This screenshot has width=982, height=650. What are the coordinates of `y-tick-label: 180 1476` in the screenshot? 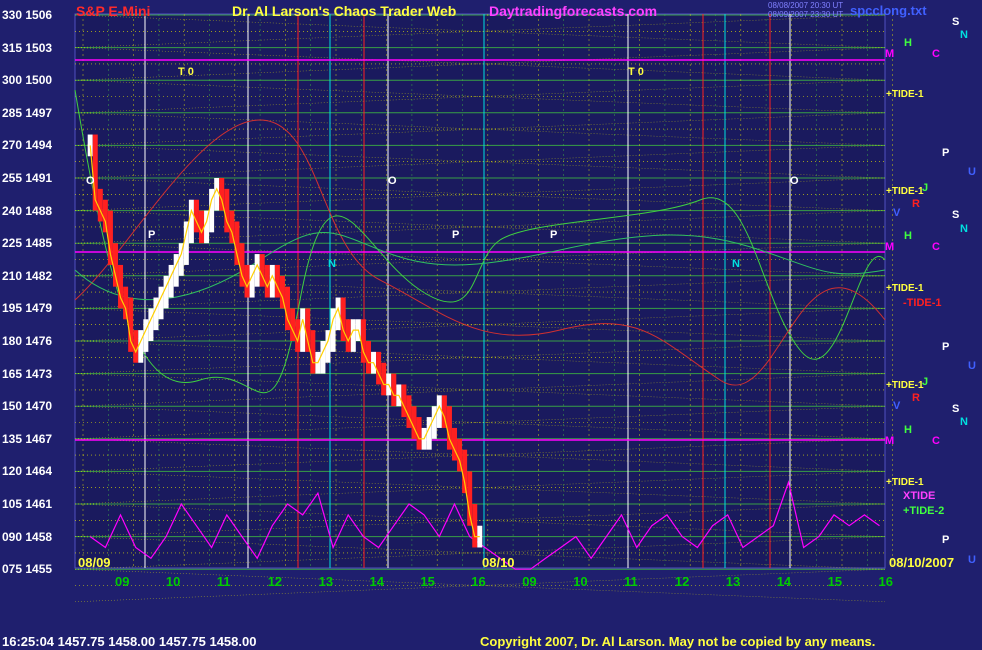 It's located at (27, 341).